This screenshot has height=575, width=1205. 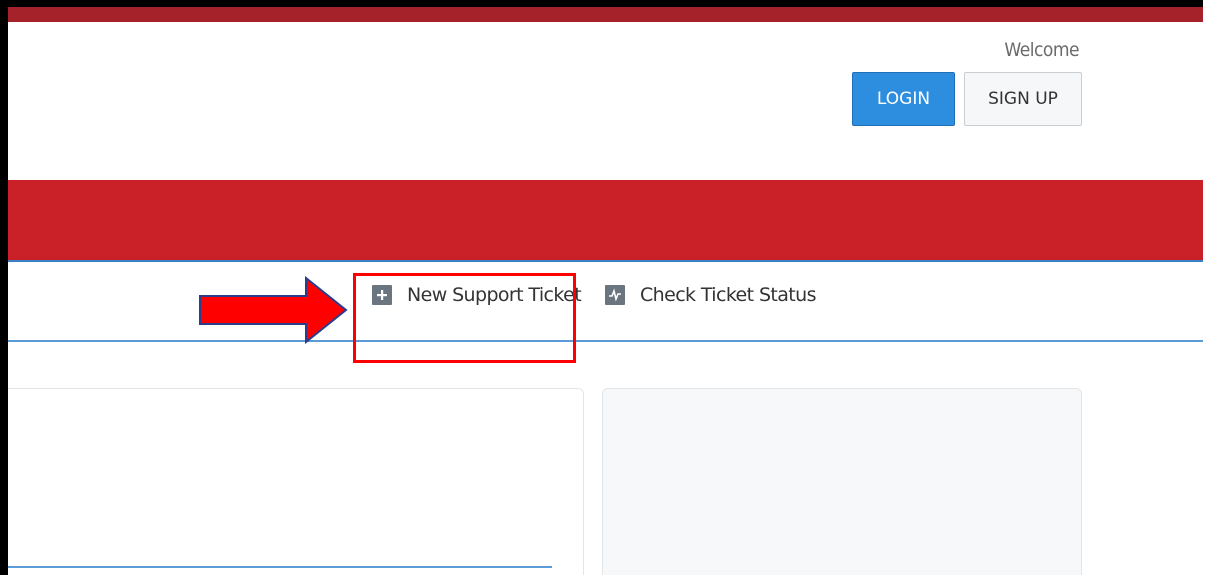 I want to click on left-panel-divider, so click(x=280, y=567).